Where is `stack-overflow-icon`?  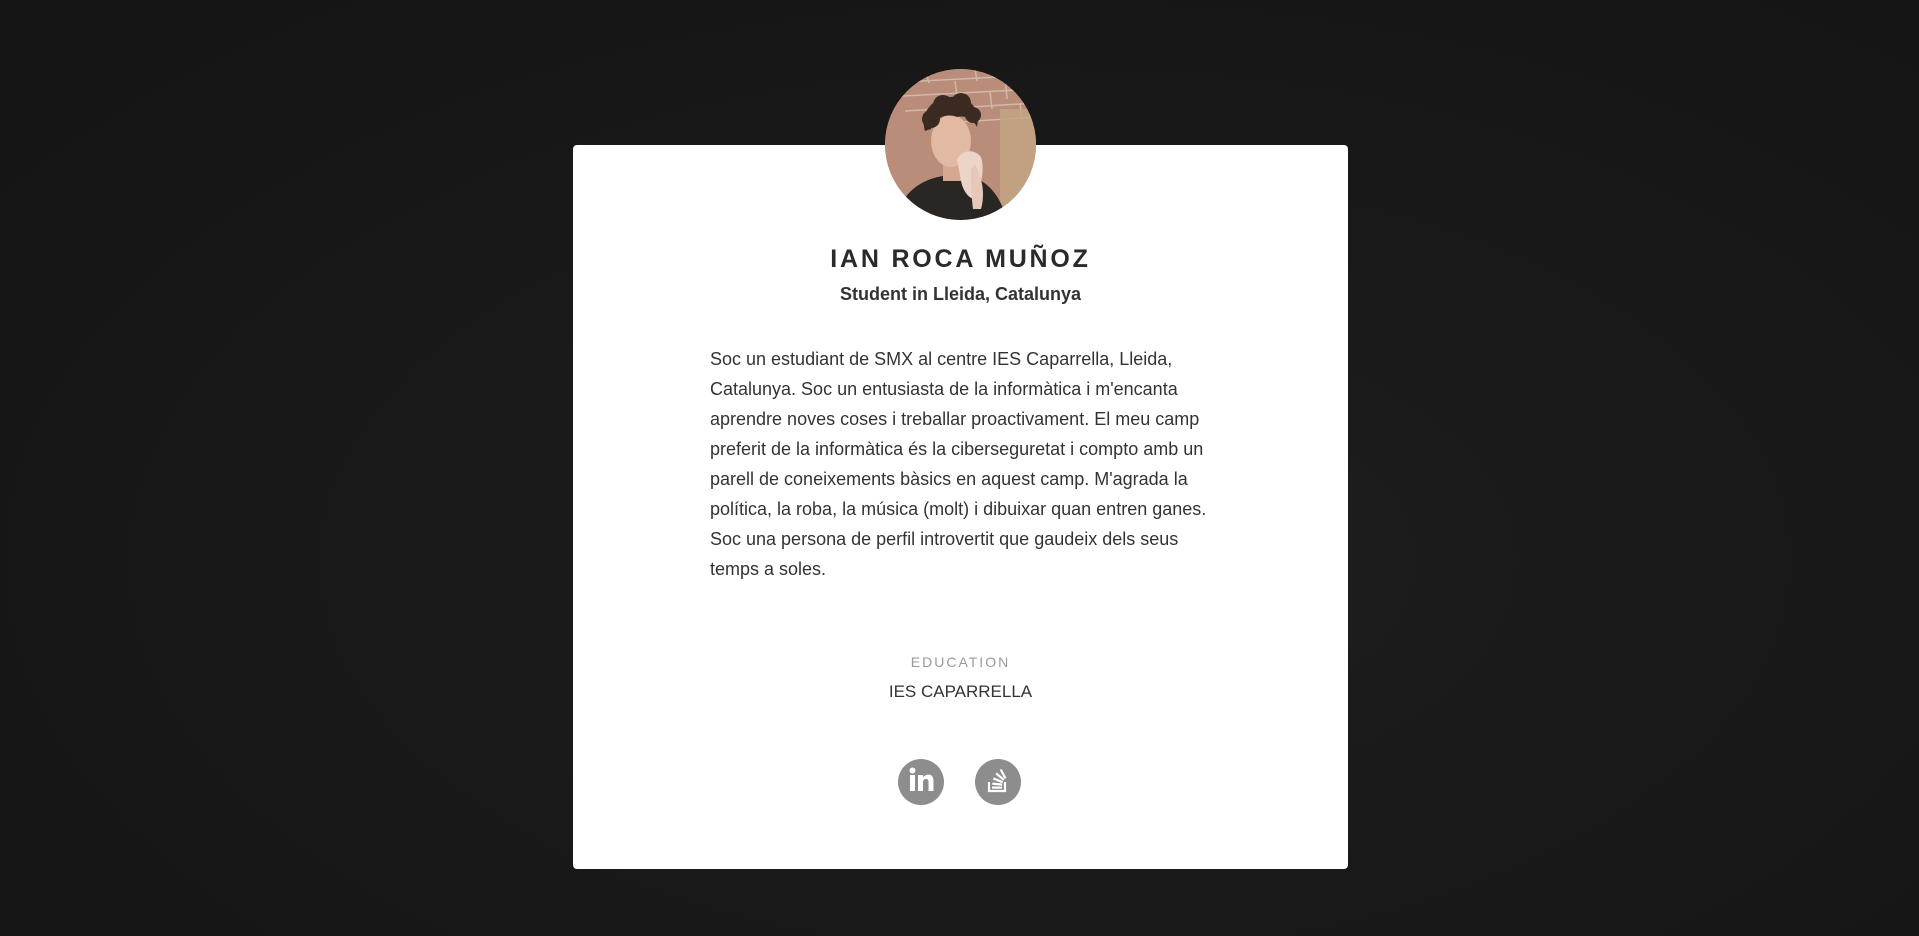 stack-overflow-icon is located at coordinates (998, 782).